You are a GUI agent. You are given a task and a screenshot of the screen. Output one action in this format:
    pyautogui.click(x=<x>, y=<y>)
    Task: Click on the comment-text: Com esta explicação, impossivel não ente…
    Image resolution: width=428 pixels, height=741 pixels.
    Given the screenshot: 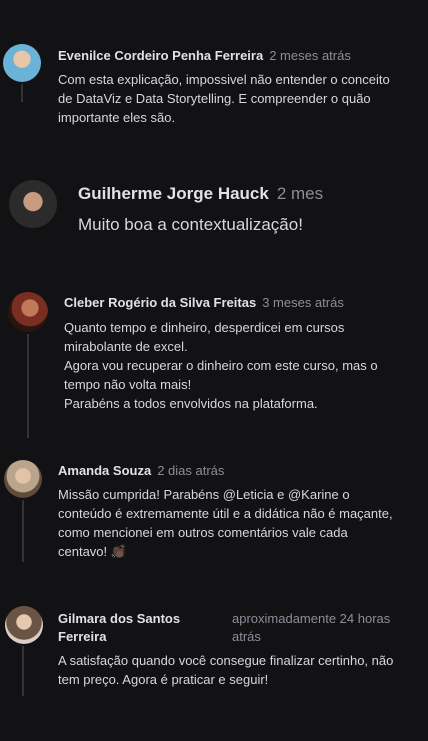 What is the action you would take?
    pyautogui.click(x=224, y=98)
    